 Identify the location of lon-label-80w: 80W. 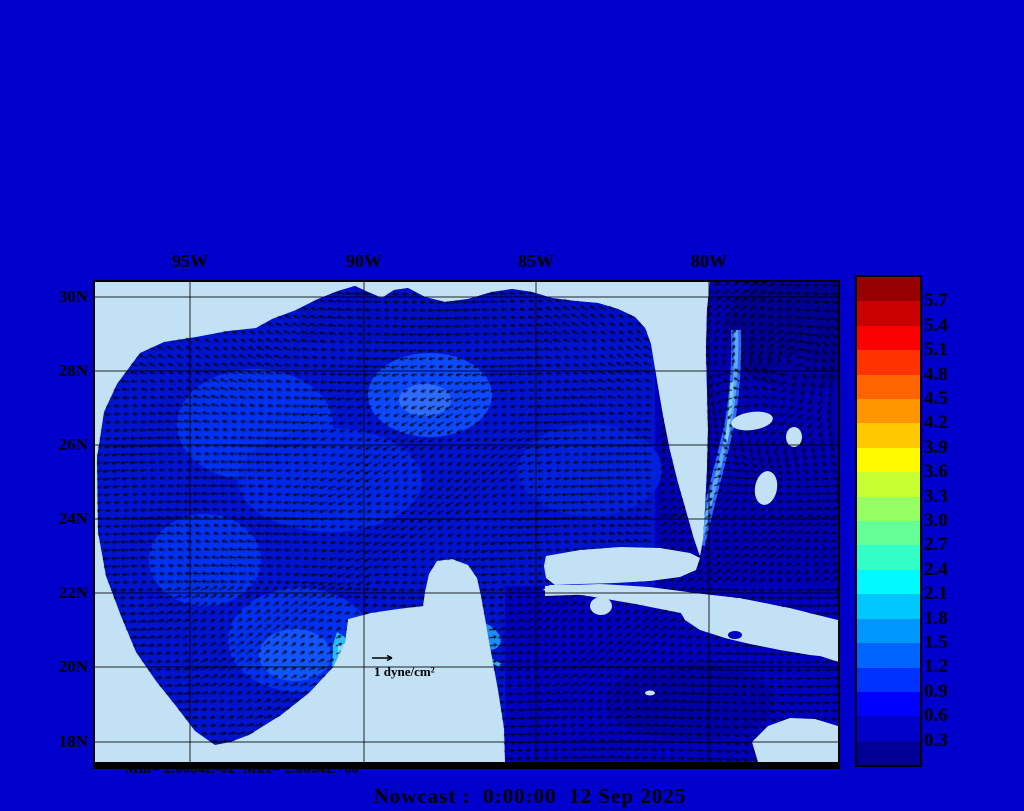
(709, 261).